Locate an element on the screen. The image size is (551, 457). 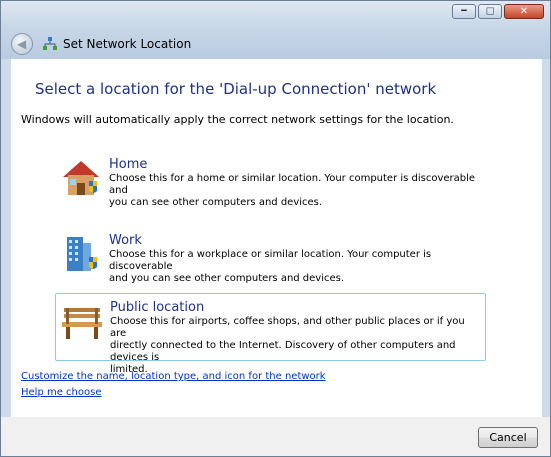
minimize-icon: ━ is located at coordinates (464, 11).